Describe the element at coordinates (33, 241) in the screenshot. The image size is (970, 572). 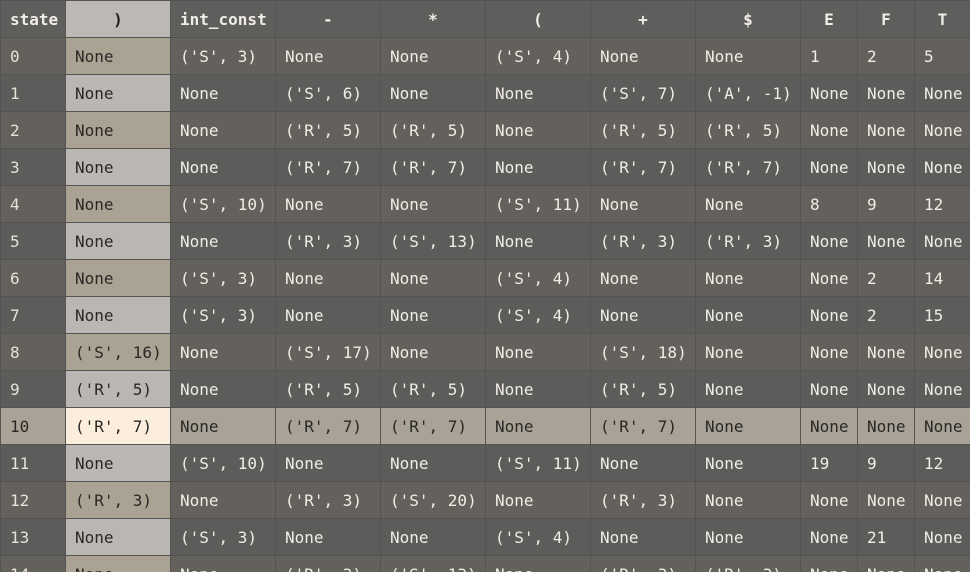
I see `cell-state: 5` at that location.